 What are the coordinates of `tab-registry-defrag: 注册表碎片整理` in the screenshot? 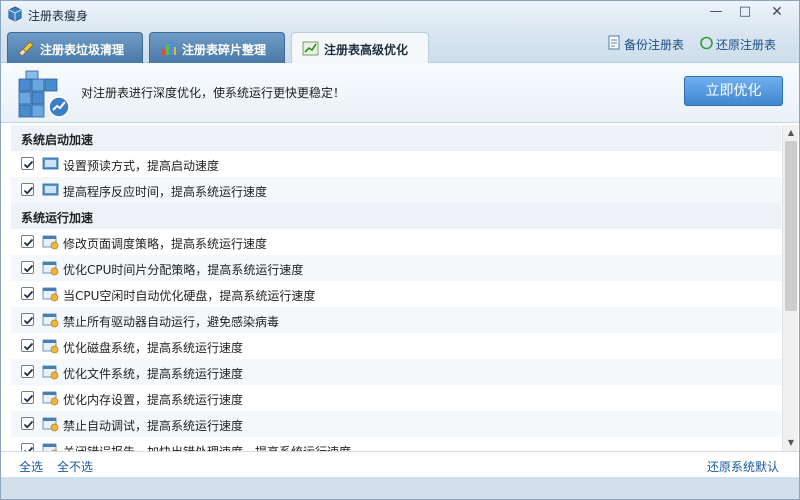 It's located at (217, 47).